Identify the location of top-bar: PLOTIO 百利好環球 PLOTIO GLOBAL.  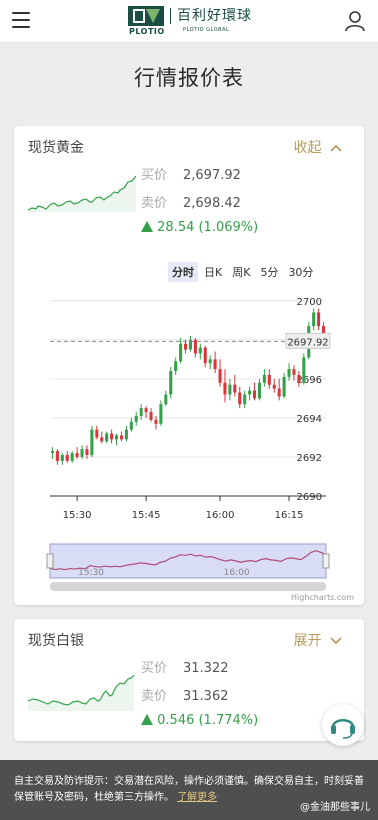
(189, 21).